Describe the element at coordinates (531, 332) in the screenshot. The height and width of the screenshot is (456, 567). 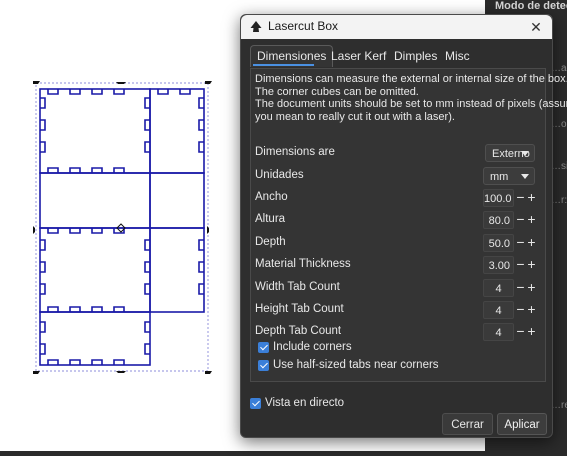
I see `depth-tab-count-increment-button: +` at that location.